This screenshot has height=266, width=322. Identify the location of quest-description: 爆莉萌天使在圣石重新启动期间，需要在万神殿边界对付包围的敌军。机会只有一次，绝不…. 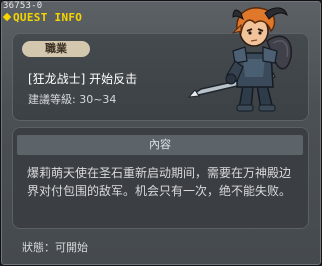
(159, 182).